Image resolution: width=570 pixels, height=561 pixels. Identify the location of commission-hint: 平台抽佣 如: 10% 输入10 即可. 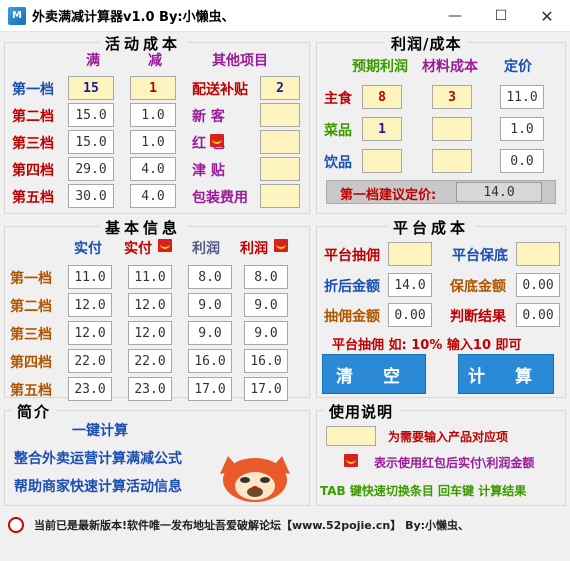
(427, 345).